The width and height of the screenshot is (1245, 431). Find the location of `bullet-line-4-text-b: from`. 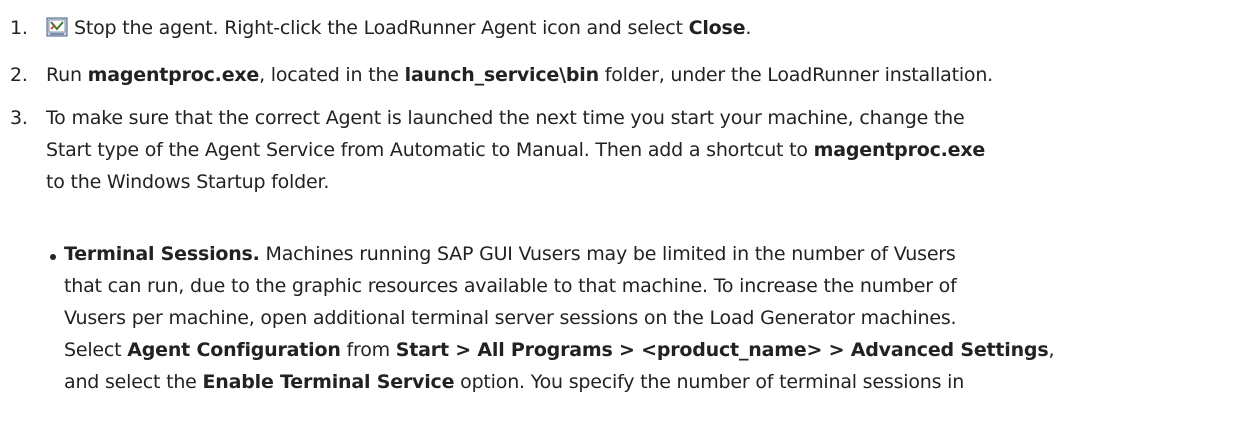

bullet-line-4-text-b: from is located at coordinates (368, 350).